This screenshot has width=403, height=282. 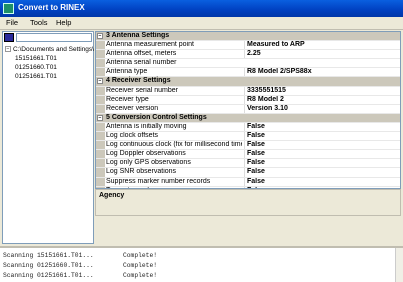 What do you see at coordinates (322, 108) in the screenshot?
I see `property-value: Version 3.10` at bounding box center [322, 108].